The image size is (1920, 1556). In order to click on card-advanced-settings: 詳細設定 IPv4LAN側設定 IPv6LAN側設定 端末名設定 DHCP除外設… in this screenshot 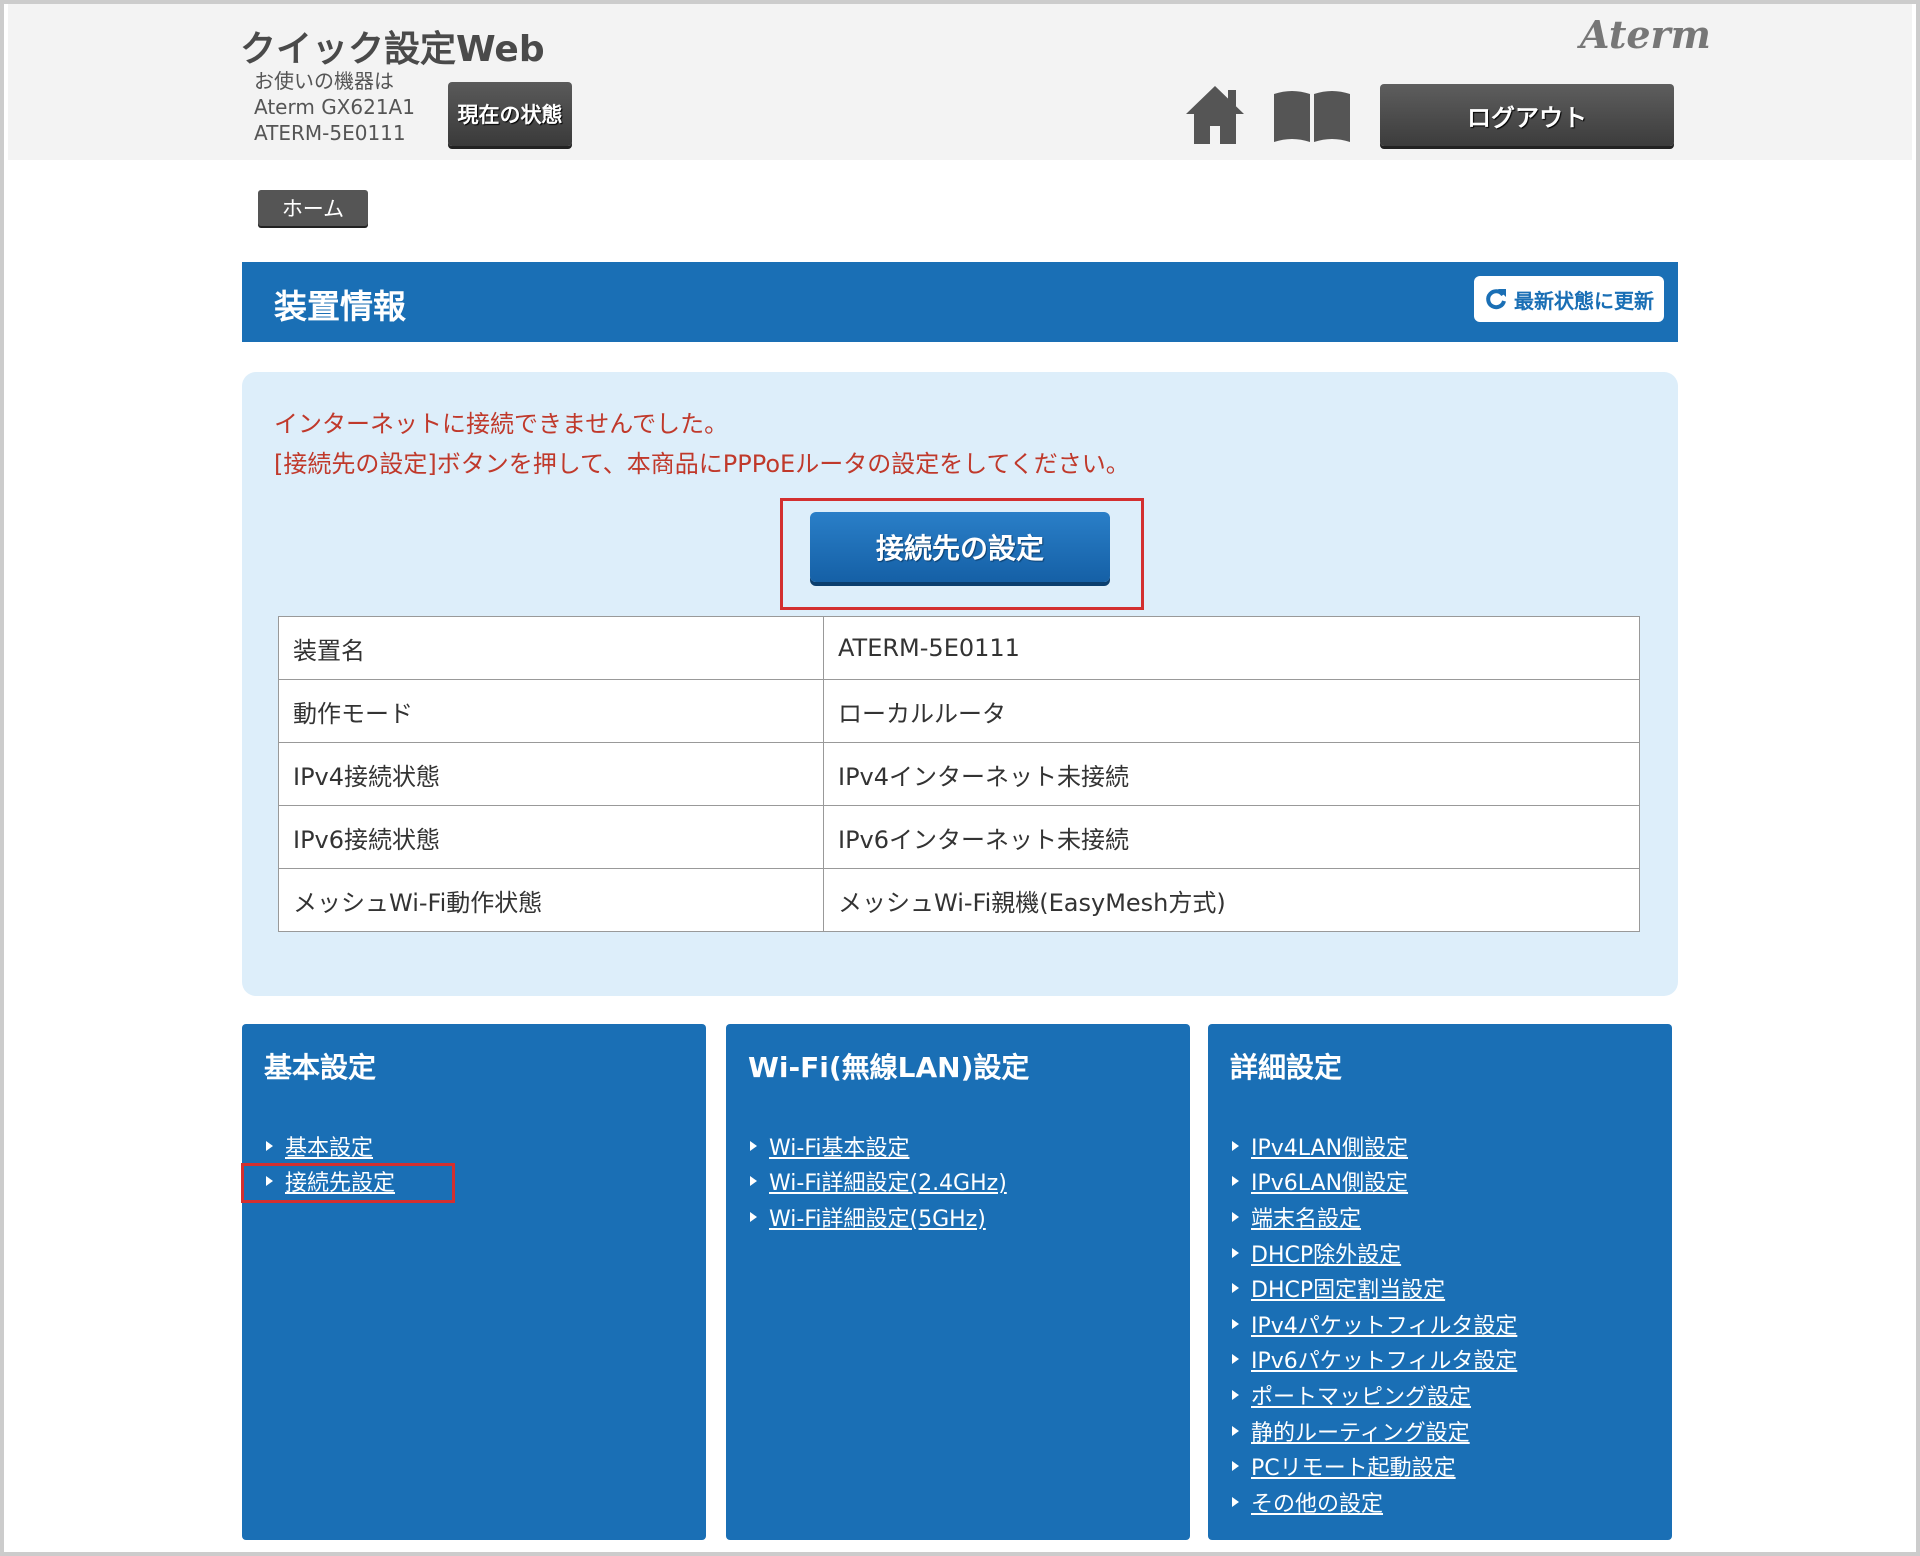, I will do `click(1440, 1282)`.